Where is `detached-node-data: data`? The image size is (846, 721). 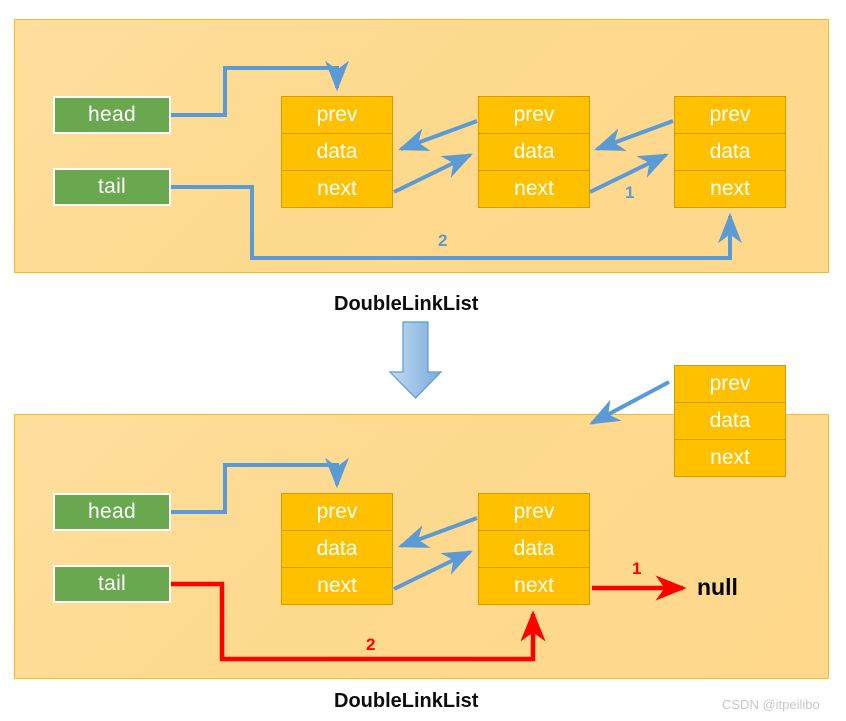
detached-node-data: data is located at coordinates (730, 421).